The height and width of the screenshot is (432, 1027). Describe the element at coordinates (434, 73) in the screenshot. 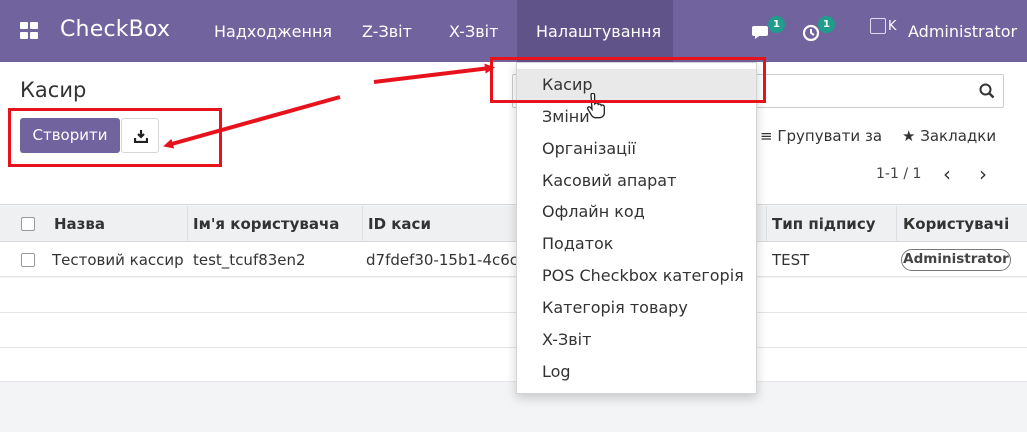

I see `annotation-arrow-to-cashier` at that location.